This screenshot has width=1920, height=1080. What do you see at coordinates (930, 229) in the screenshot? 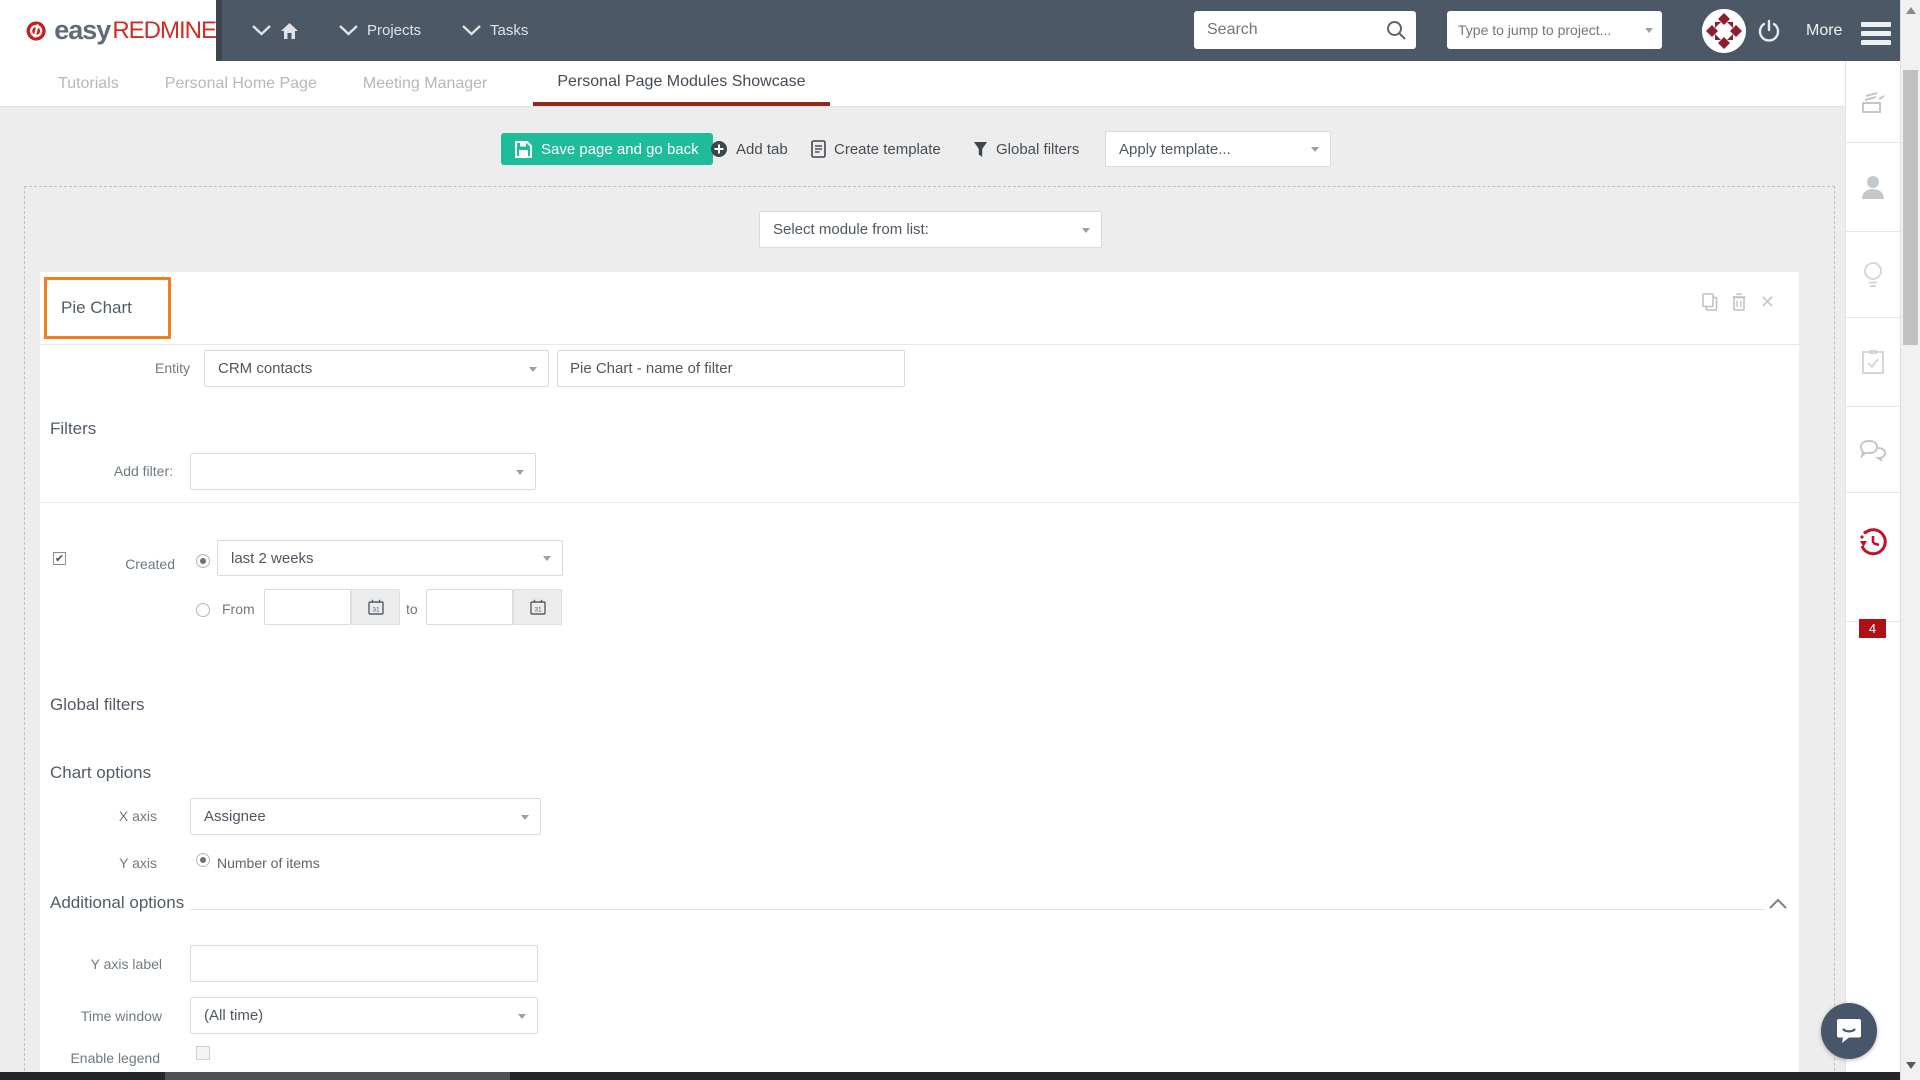
I see `select-module-dropdown: Select module from list:` at bounding box center [930, 229].